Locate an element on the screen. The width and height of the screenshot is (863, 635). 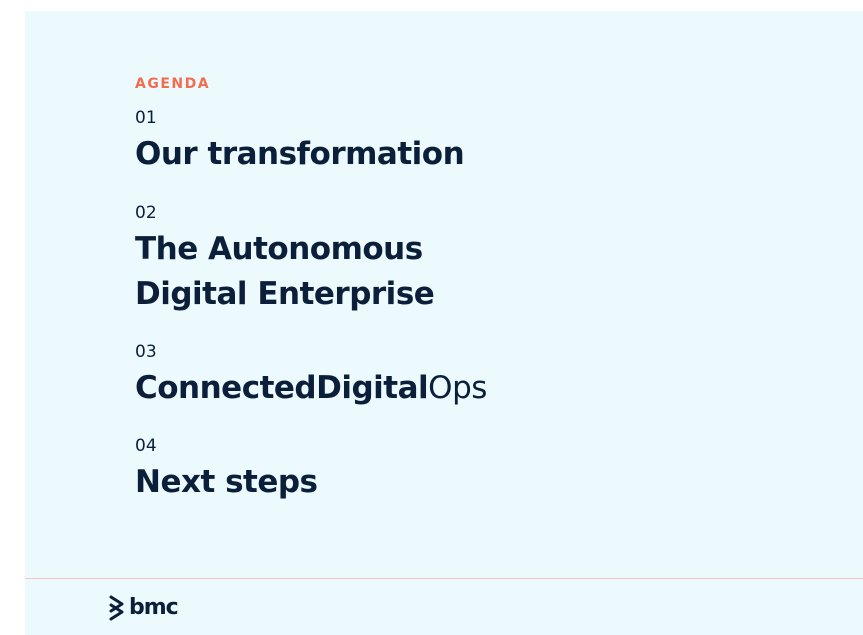
agenda-item-2: 02 The Autonomous Digital Enterprise is located at coordinates (285, 260).